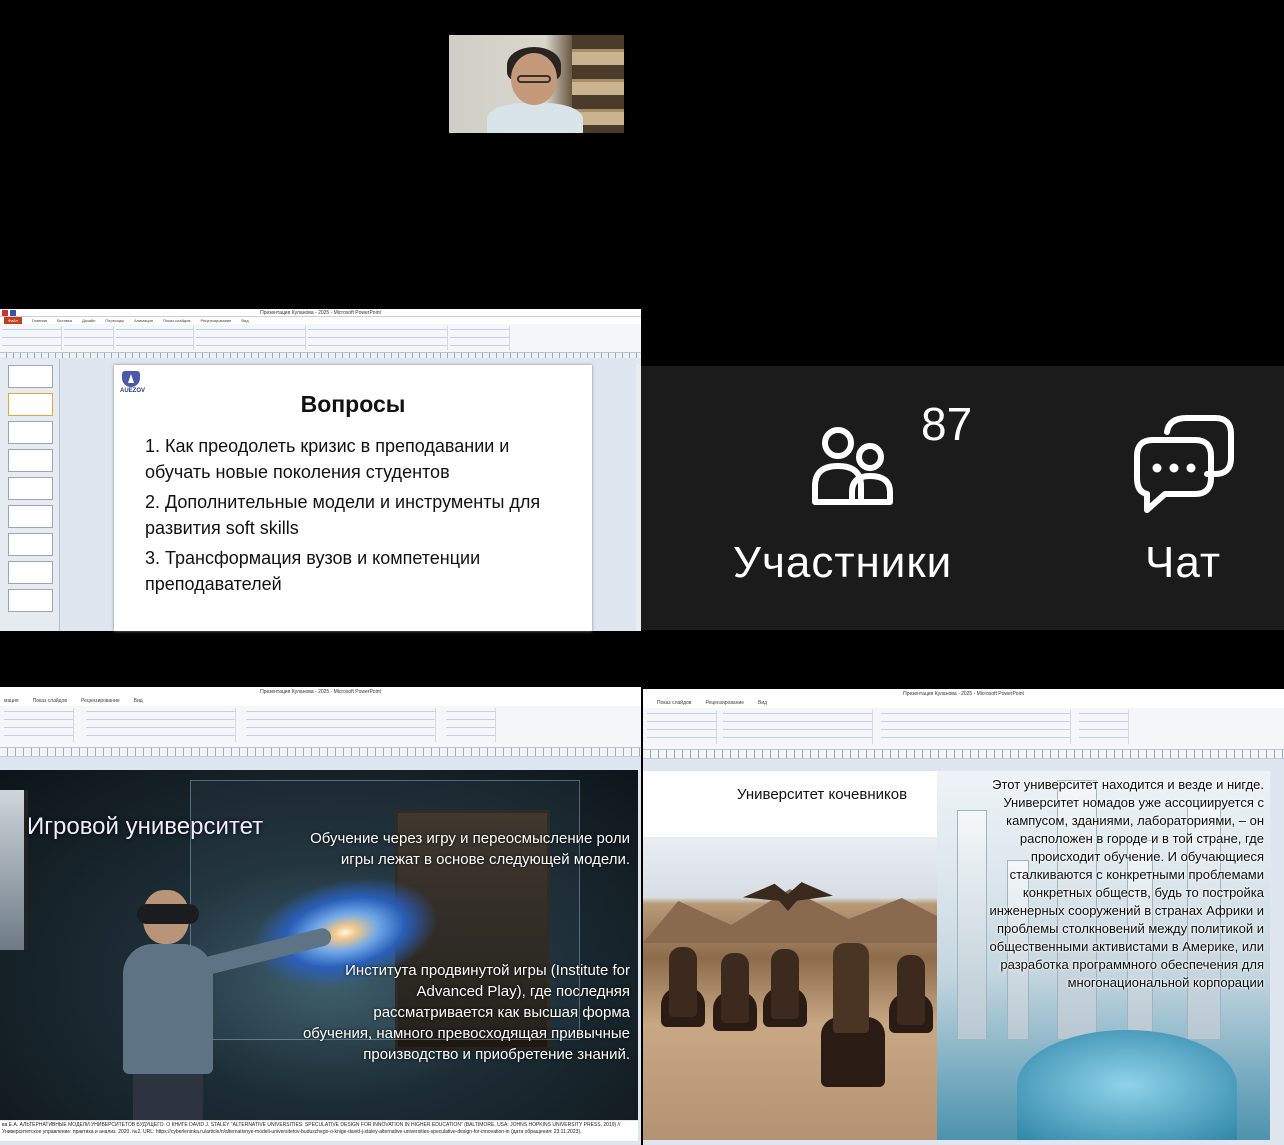 The width and height of the screenshot is (1284, 1145). What do you see at coordinates (790, 988) in the screenshot?
I see `eagle-hunters-photo` at bounding box center [790, 988].